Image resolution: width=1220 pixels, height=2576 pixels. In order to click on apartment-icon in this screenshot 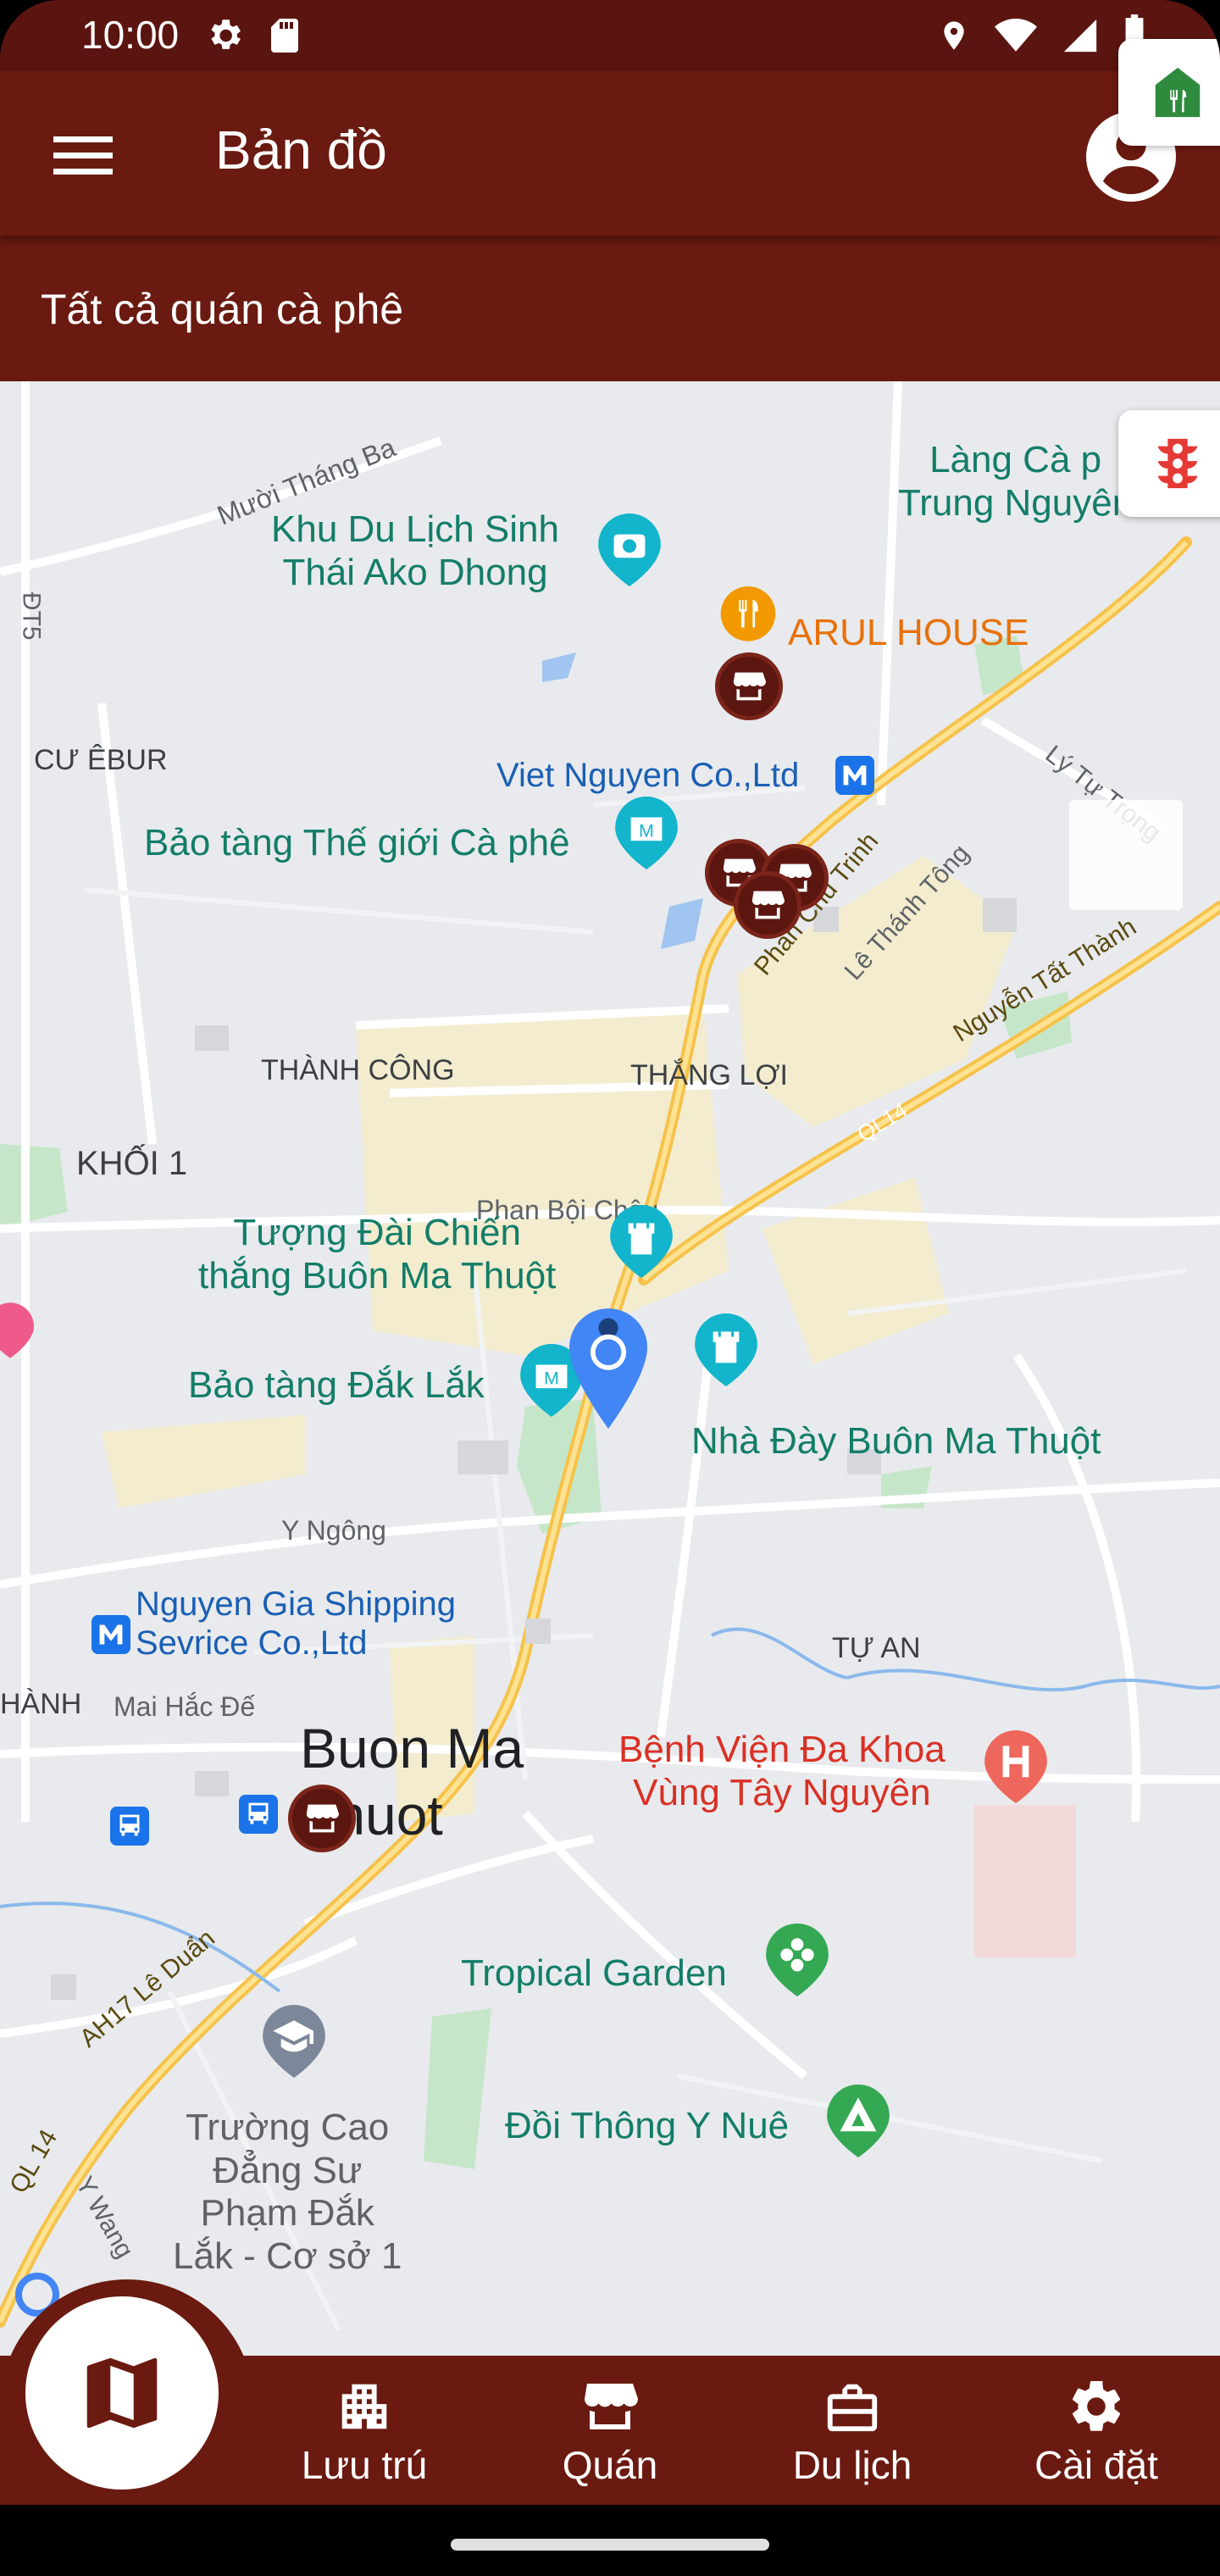, I will do `click(364, 2406)`.